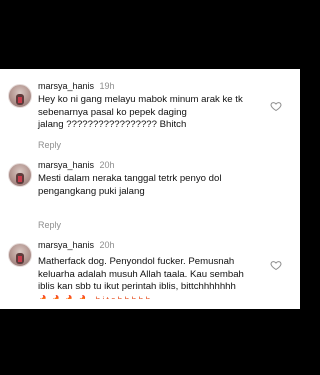 This screenshot has height=375, width=320. I want to click on timestamp: 19h, so click(107, 86).